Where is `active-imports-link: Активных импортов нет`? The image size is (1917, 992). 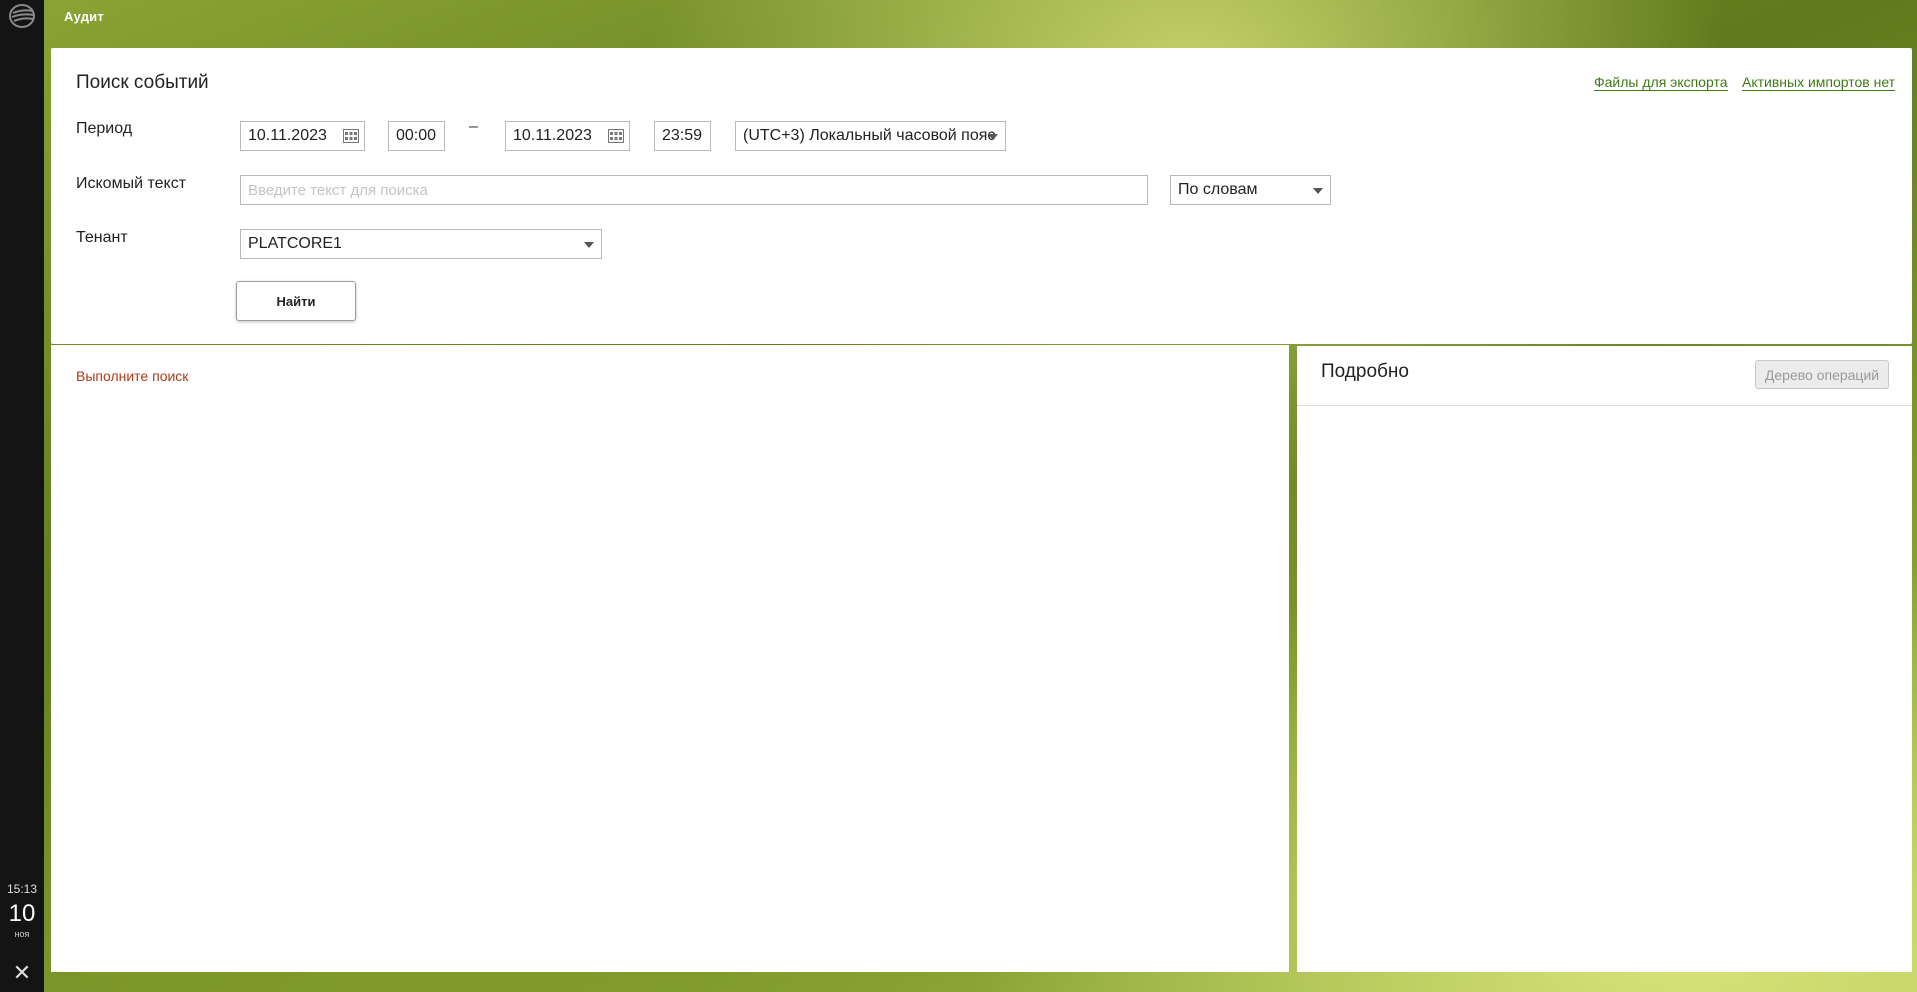
active-imports-link: Активных импортов нет is located at coordinates (1819, 82).